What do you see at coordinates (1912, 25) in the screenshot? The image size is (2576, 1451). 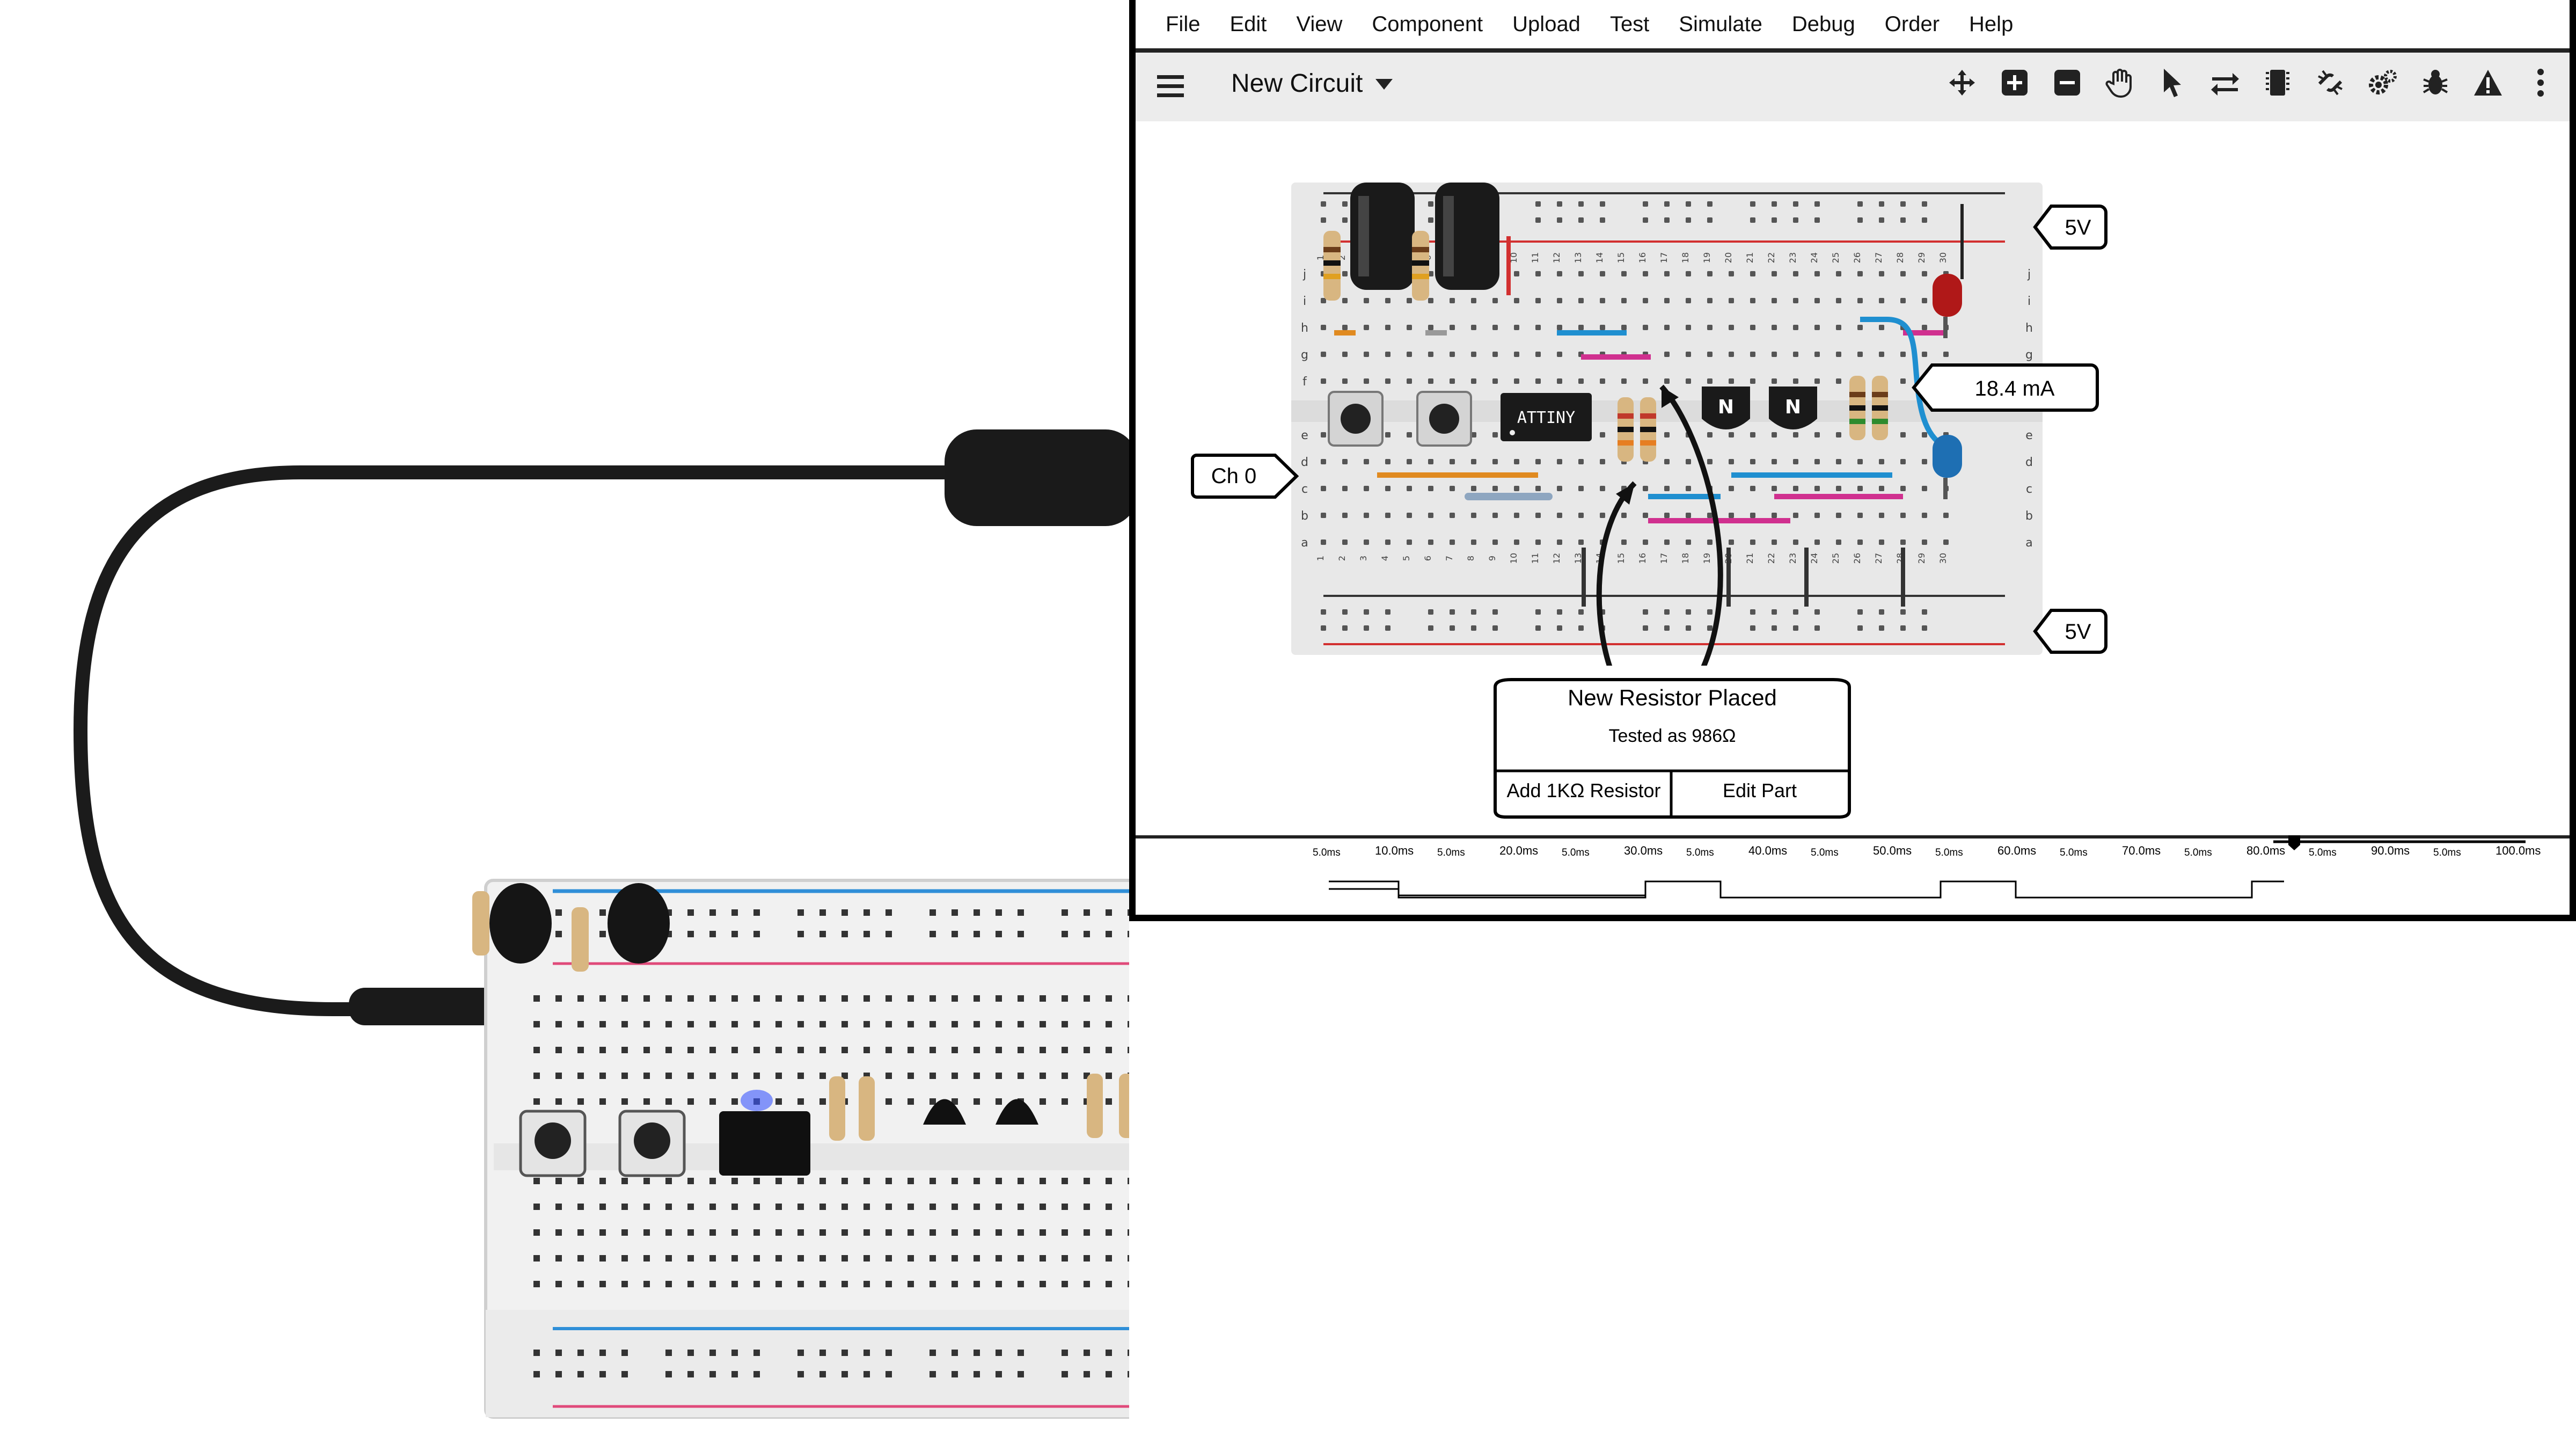 I see `menu-order: Order` at bounding box center [1912, 25].